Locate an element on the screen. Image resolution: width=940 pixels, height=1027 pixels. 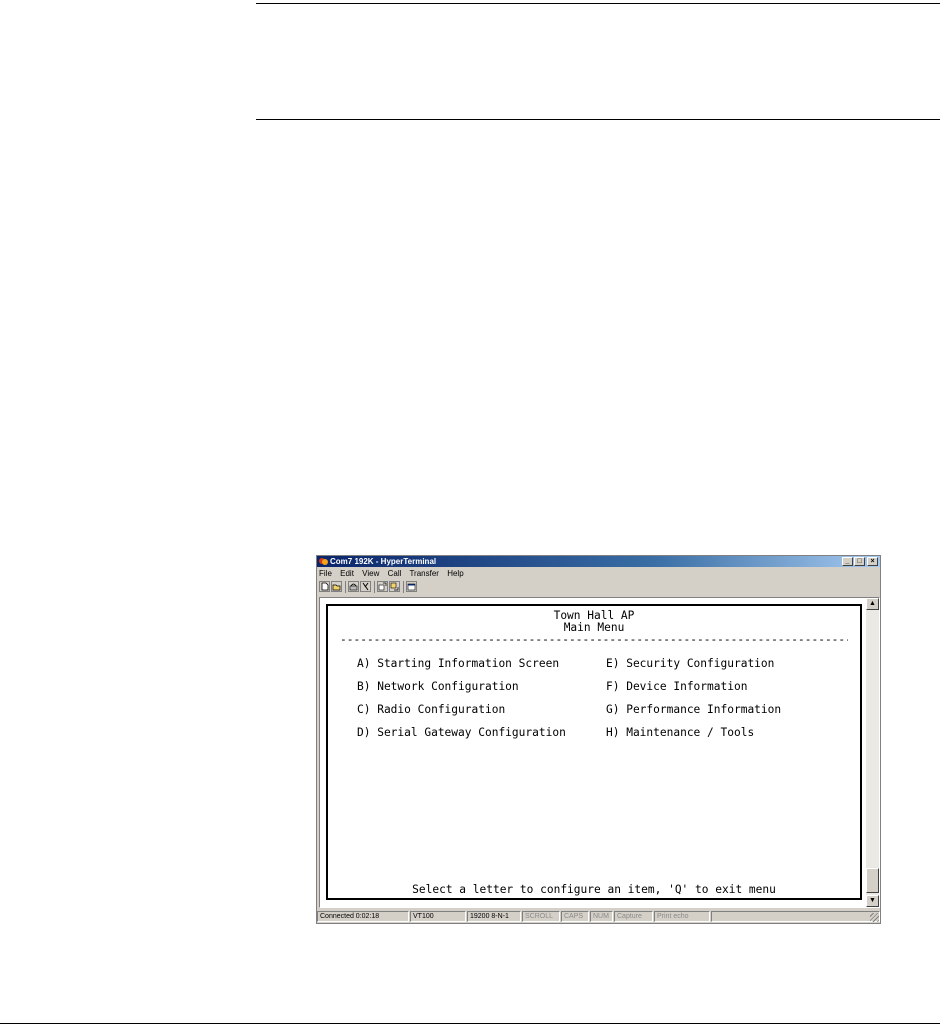
status-num: NUM is located at coordinates (601, 916).